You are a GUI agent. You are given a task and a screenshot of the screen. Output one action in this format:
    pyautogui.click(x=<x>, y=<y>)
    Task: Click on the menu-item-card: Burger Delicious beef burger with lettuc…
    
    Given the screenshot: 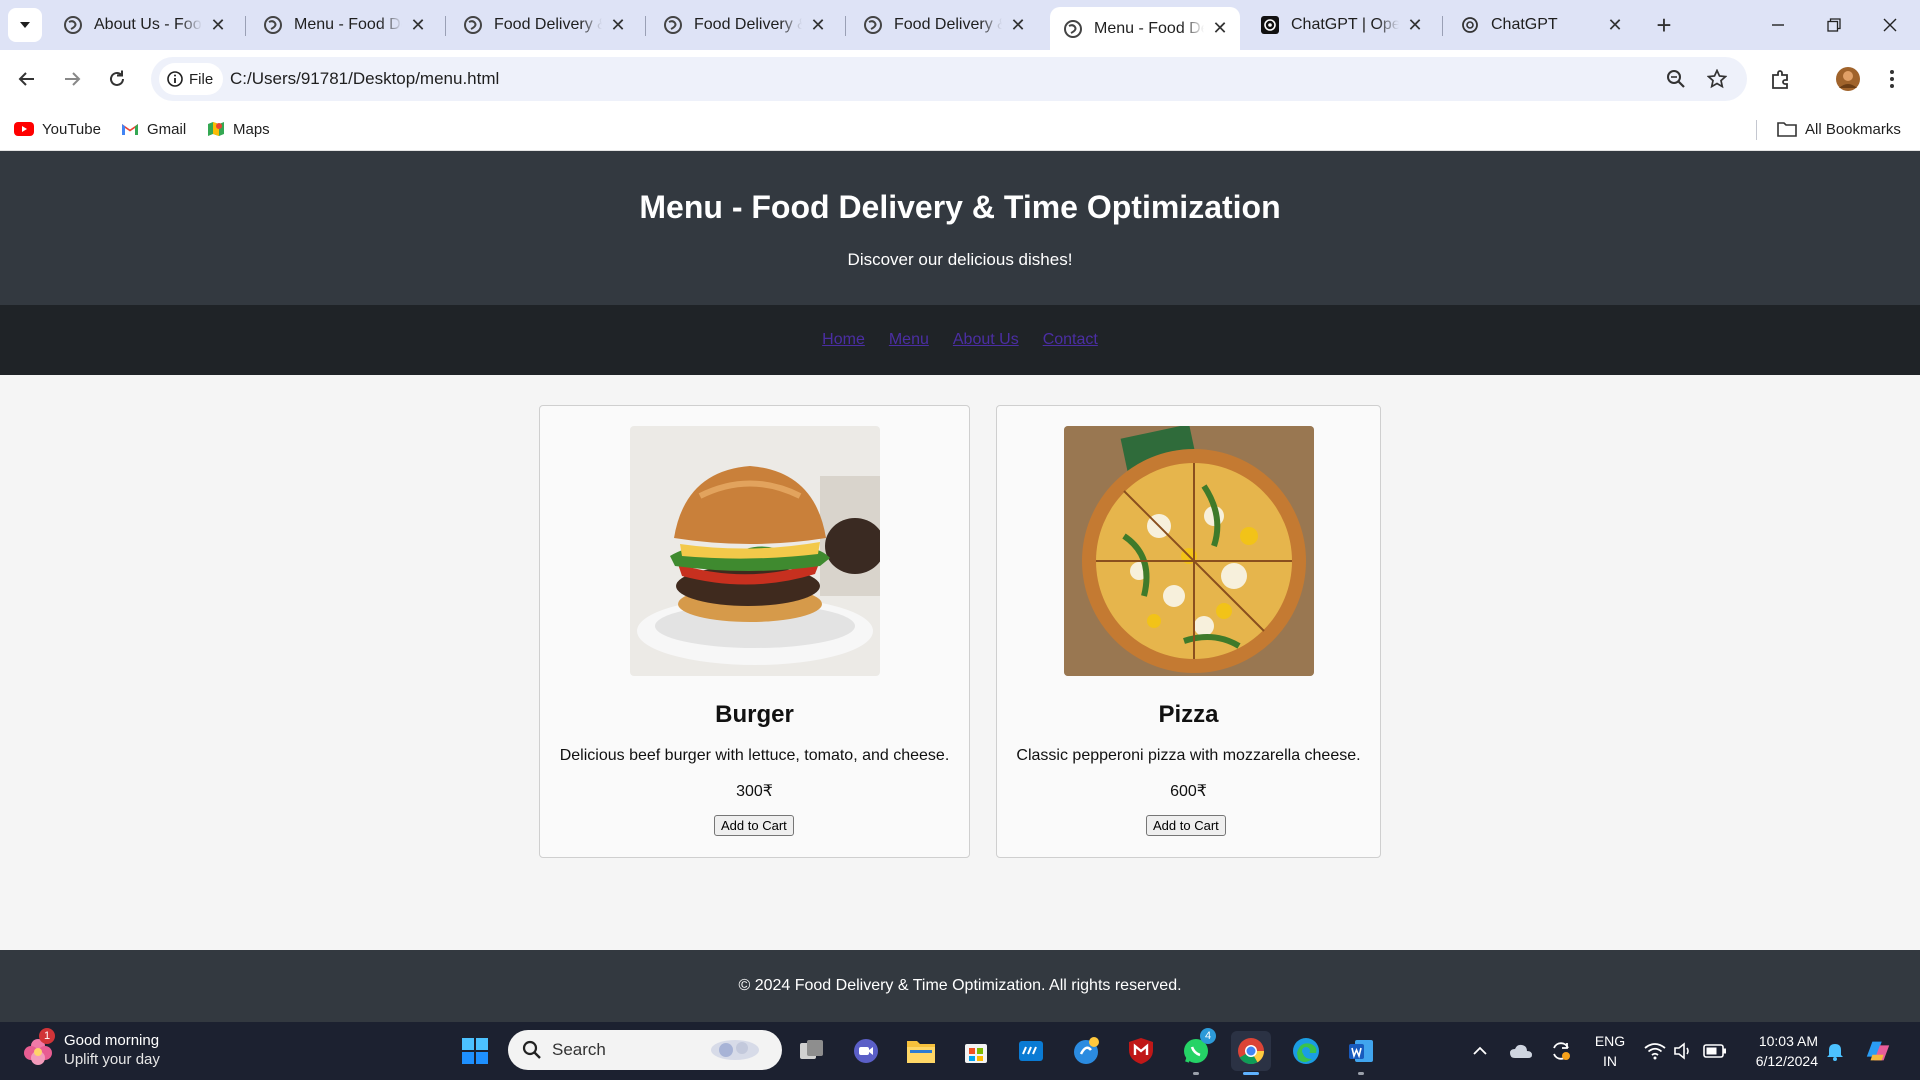 What is the action you would take?
    pyautogui.click(x=754, y=631)
    